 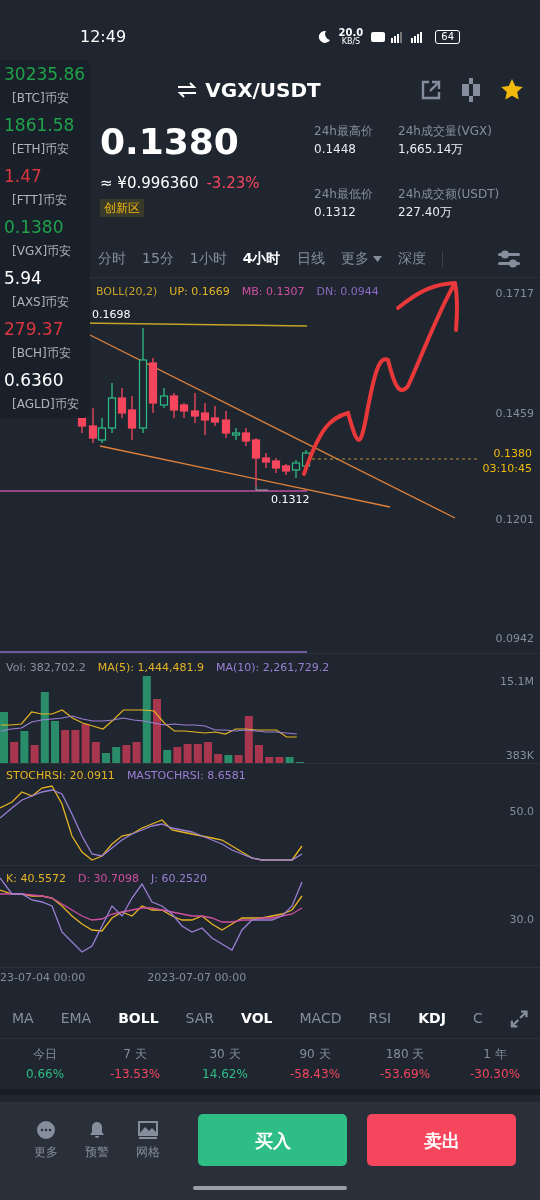 What do you see at coordinates (347, 292) in the screenshot?
I see `indicator-legend: DN: 0.0944` at bounding box center [347, 292].